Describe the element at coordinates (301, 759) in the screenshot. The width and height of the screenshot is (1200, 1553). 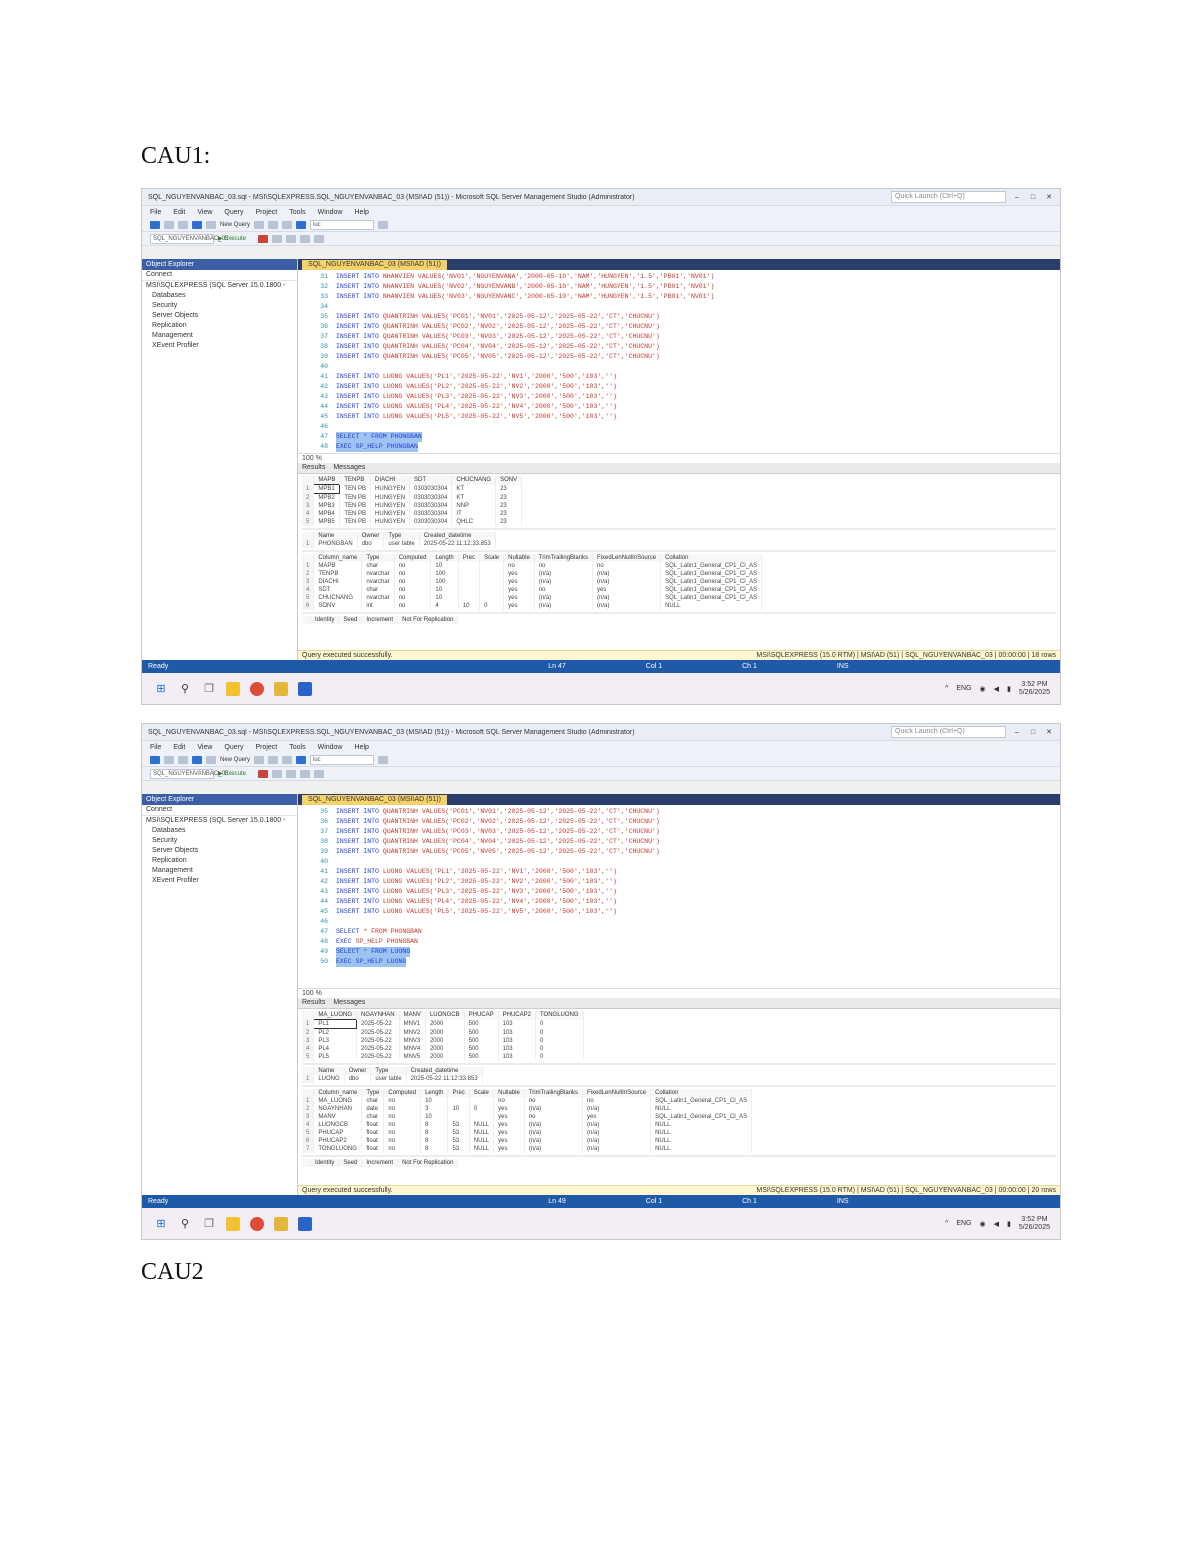
I see `undo-icon` at that location.